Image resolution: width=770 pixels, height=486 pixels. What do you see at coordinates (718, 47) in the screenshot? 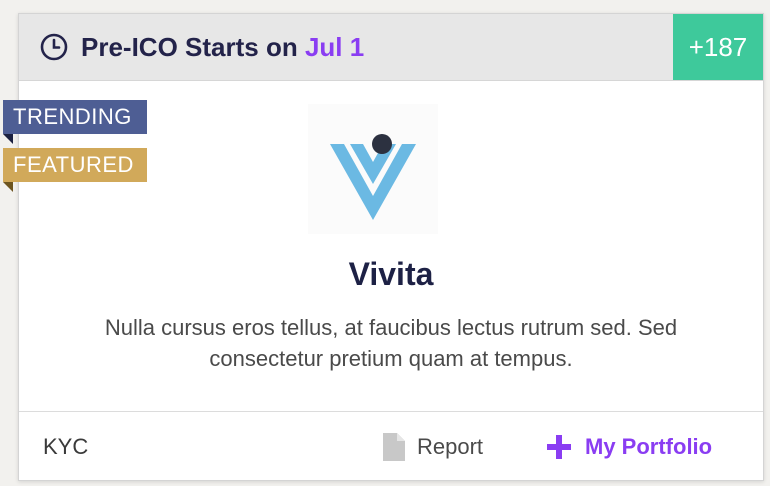
I see `count-badge: +187` at bounding box center [718, 47].